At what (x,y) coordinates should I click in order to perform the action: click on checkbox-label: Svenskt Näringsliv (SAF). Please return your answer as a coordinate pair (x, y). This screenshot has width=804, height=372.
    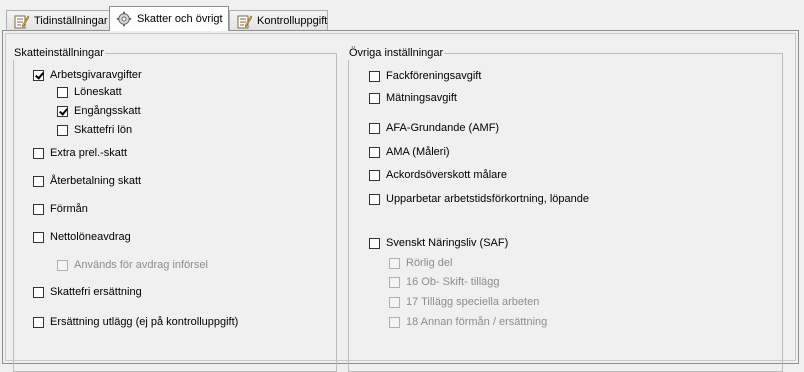
    Looking at the image, I should click on (447, 243).